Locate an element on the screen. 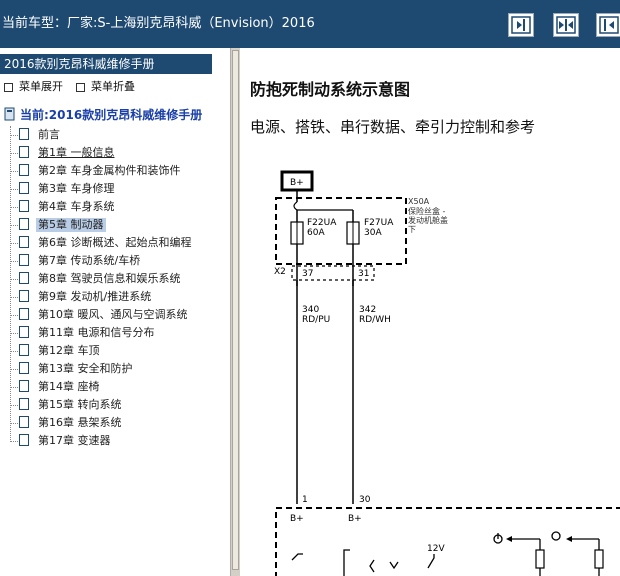 This screenshot has height=576, width=620. tree-item: 第6章 诊断概述、起始点和编程 is located at coordinates (113, 243).